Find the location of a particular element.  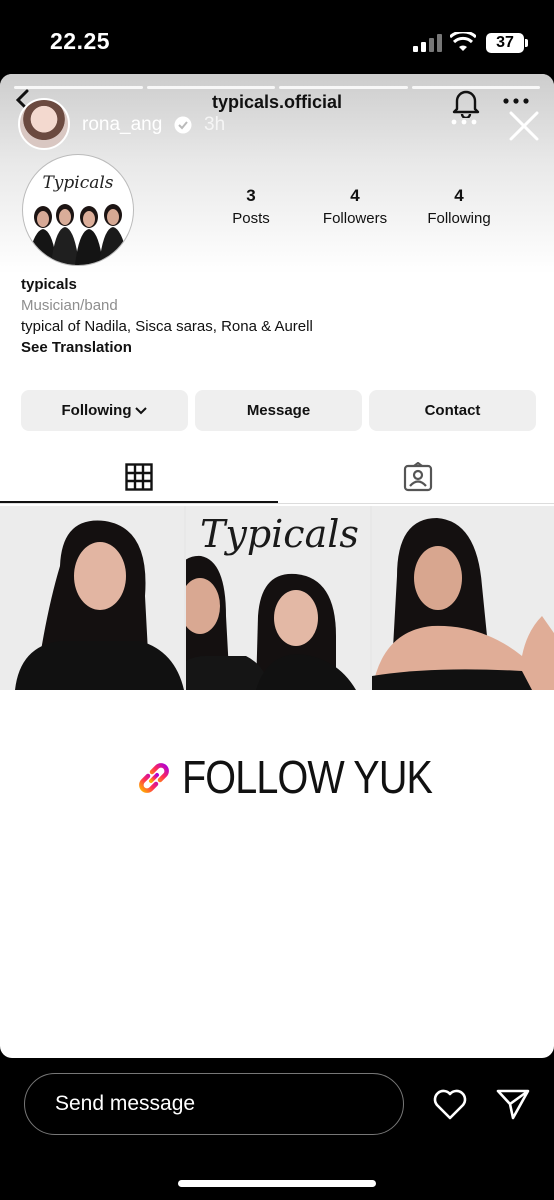

verified-badge-icon is located at coordinates (183, 125).